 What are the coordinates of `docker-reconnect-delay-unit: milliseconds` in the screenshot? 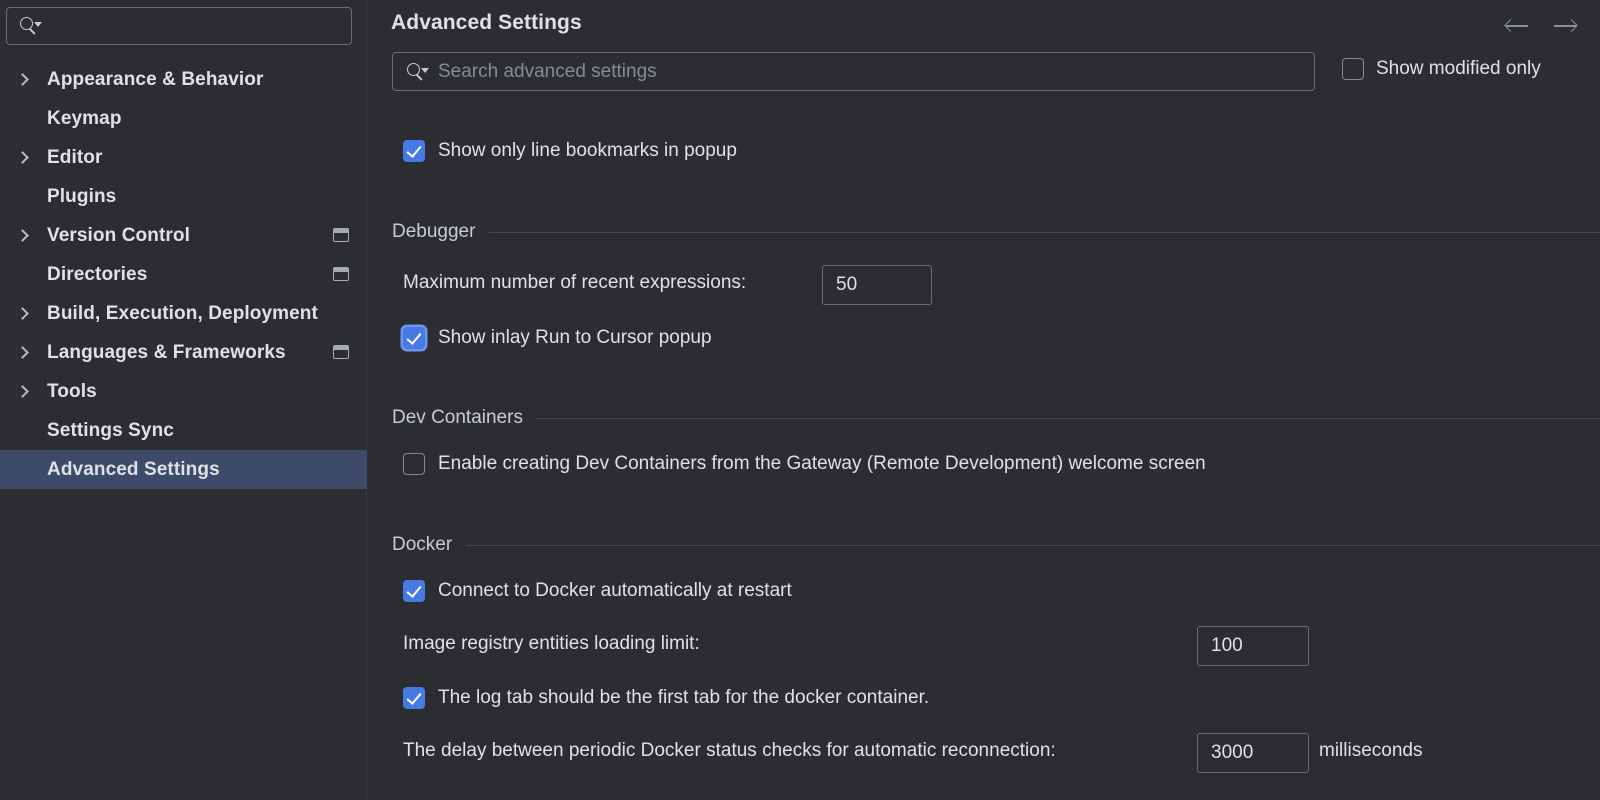 It's located at (1371, 750).